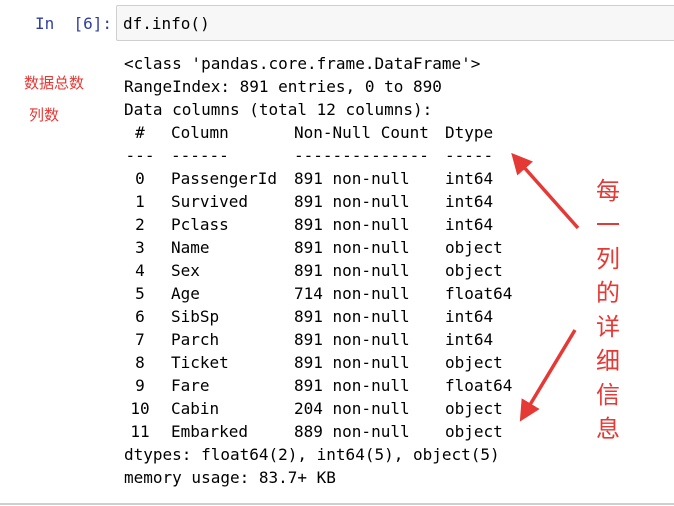 Image resolution: width=674 pixels, height=506 pixels. What do you see at coordinates (545, 287) in the screenshot?
I see `annotation-arrows` at bounding box center [545, 287].